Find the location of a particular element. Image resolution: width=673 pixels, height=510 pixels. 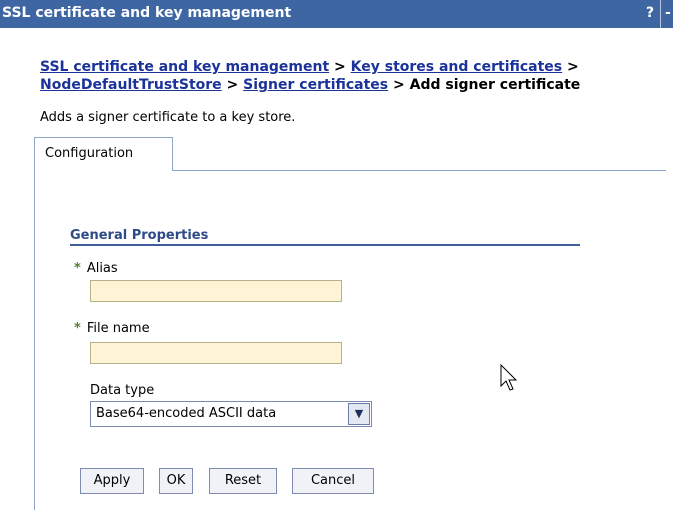

file-name-label-text: File name is located at coordinates (118, 328).